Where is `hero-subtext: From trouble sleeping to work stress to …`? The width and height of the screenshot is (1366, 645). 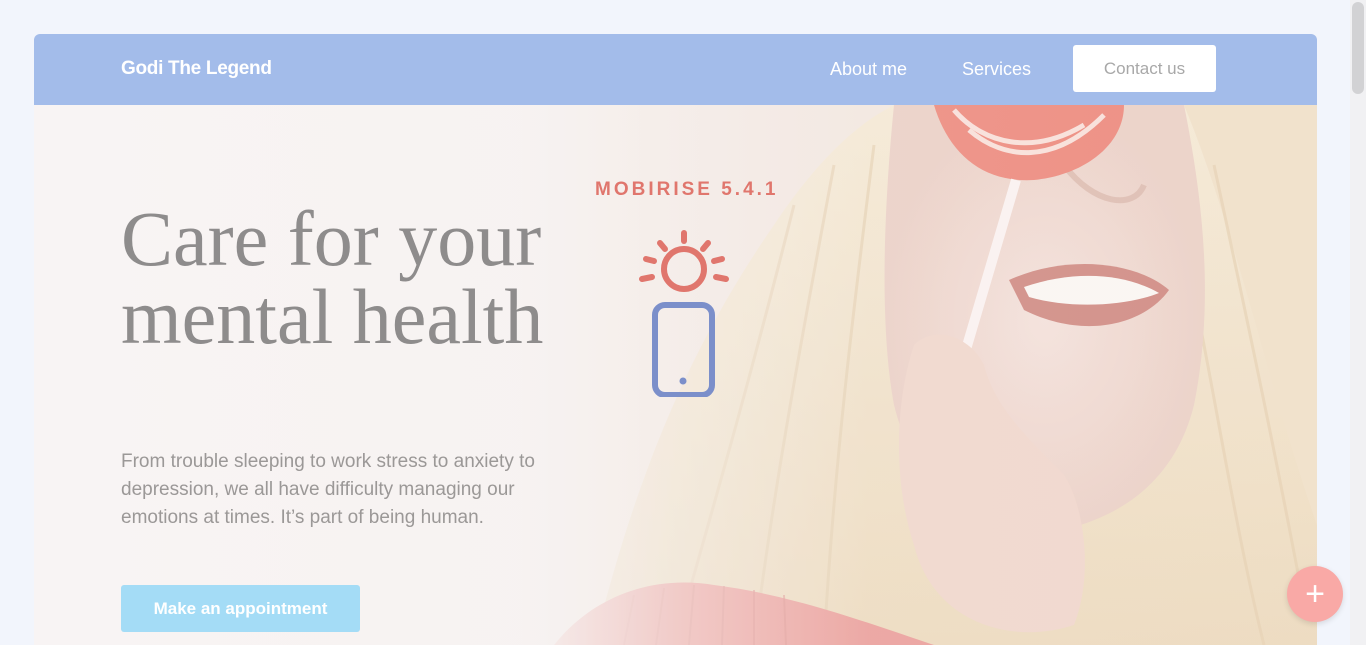
hero-subtext: From trouble sleeping to work stress to … is located at coordinates (328, 489).